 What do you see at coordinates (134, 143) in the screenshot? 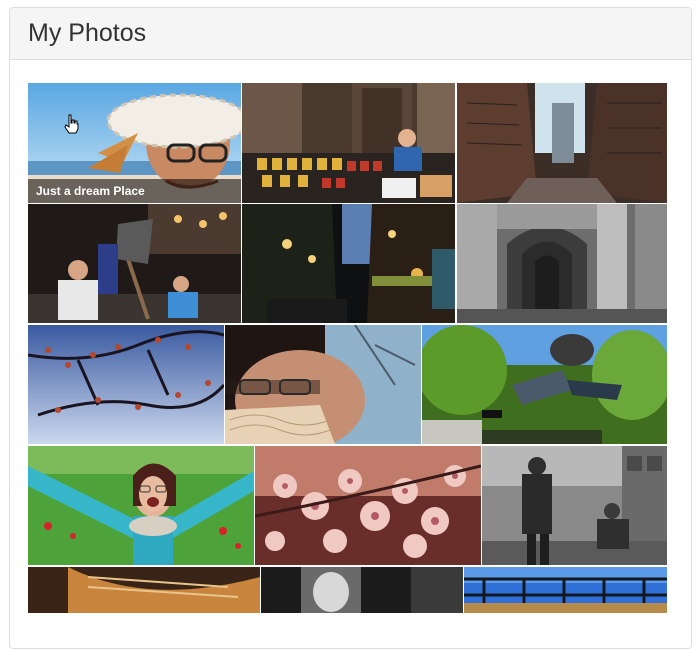
I see `photo-hat-woman: Just a dream Place` at bounding box center [134, 143].